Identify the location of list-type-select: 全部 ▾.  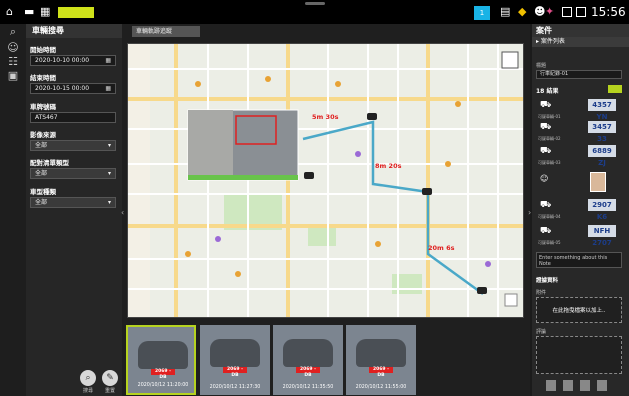
(73, 173).